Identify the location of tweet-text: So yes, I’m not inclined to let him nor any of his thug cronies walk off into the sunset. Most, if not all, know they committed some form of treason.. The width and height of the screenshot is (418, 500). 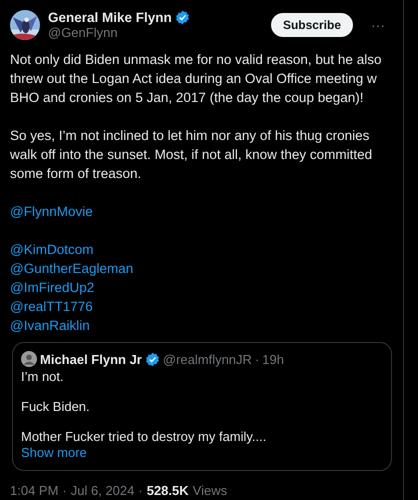
(192, 155).